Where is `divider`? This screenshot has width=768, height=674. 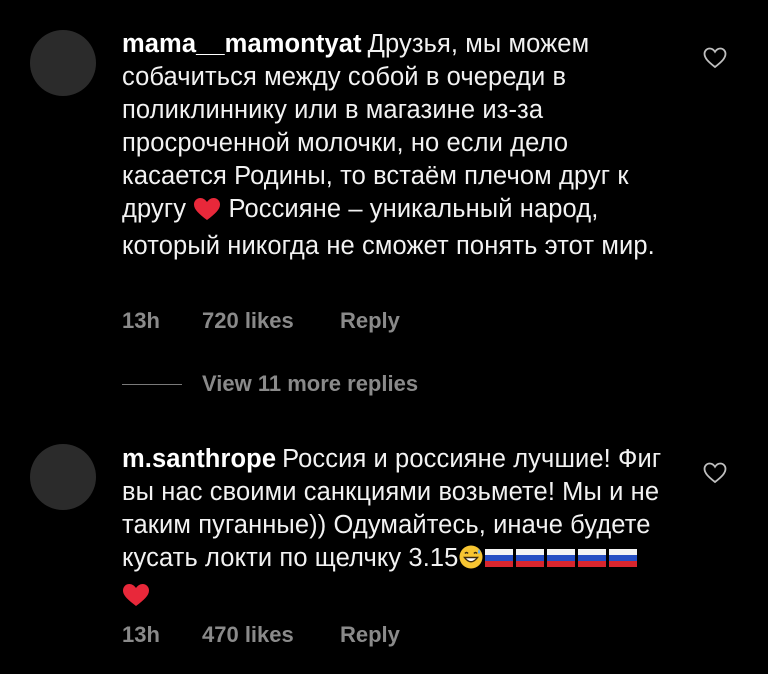
divider is located at coordinates (152, 384).